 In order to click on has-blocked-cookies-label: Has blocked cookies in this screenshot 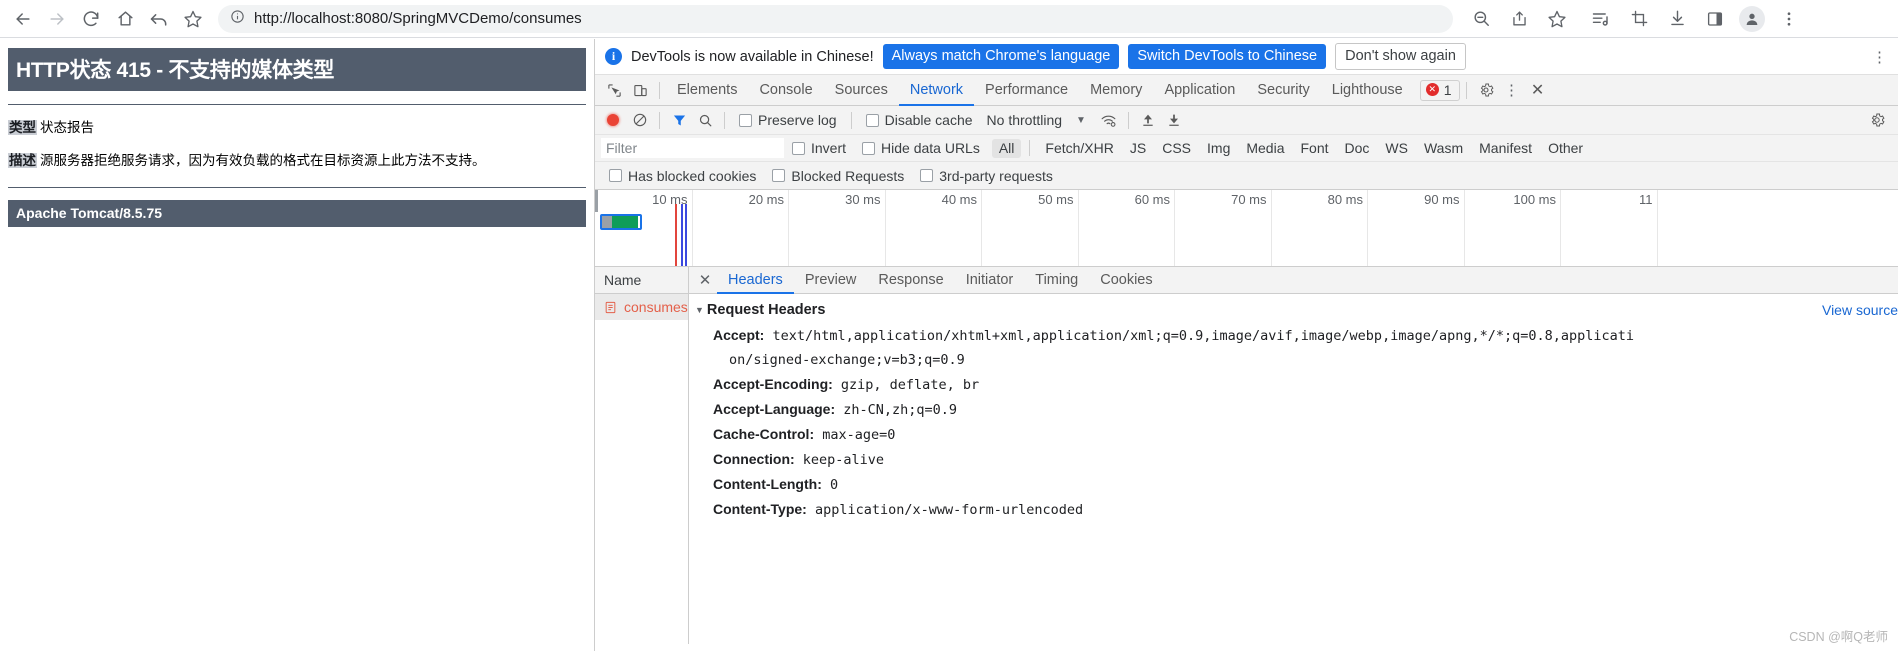, I will do `click(692, 175)`.